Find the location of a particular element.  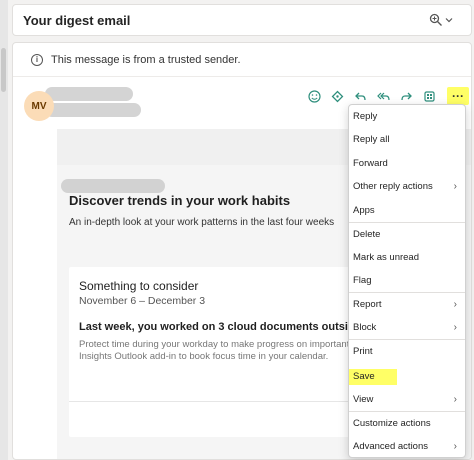

diamond-icon is located at coordinates (337, 96).